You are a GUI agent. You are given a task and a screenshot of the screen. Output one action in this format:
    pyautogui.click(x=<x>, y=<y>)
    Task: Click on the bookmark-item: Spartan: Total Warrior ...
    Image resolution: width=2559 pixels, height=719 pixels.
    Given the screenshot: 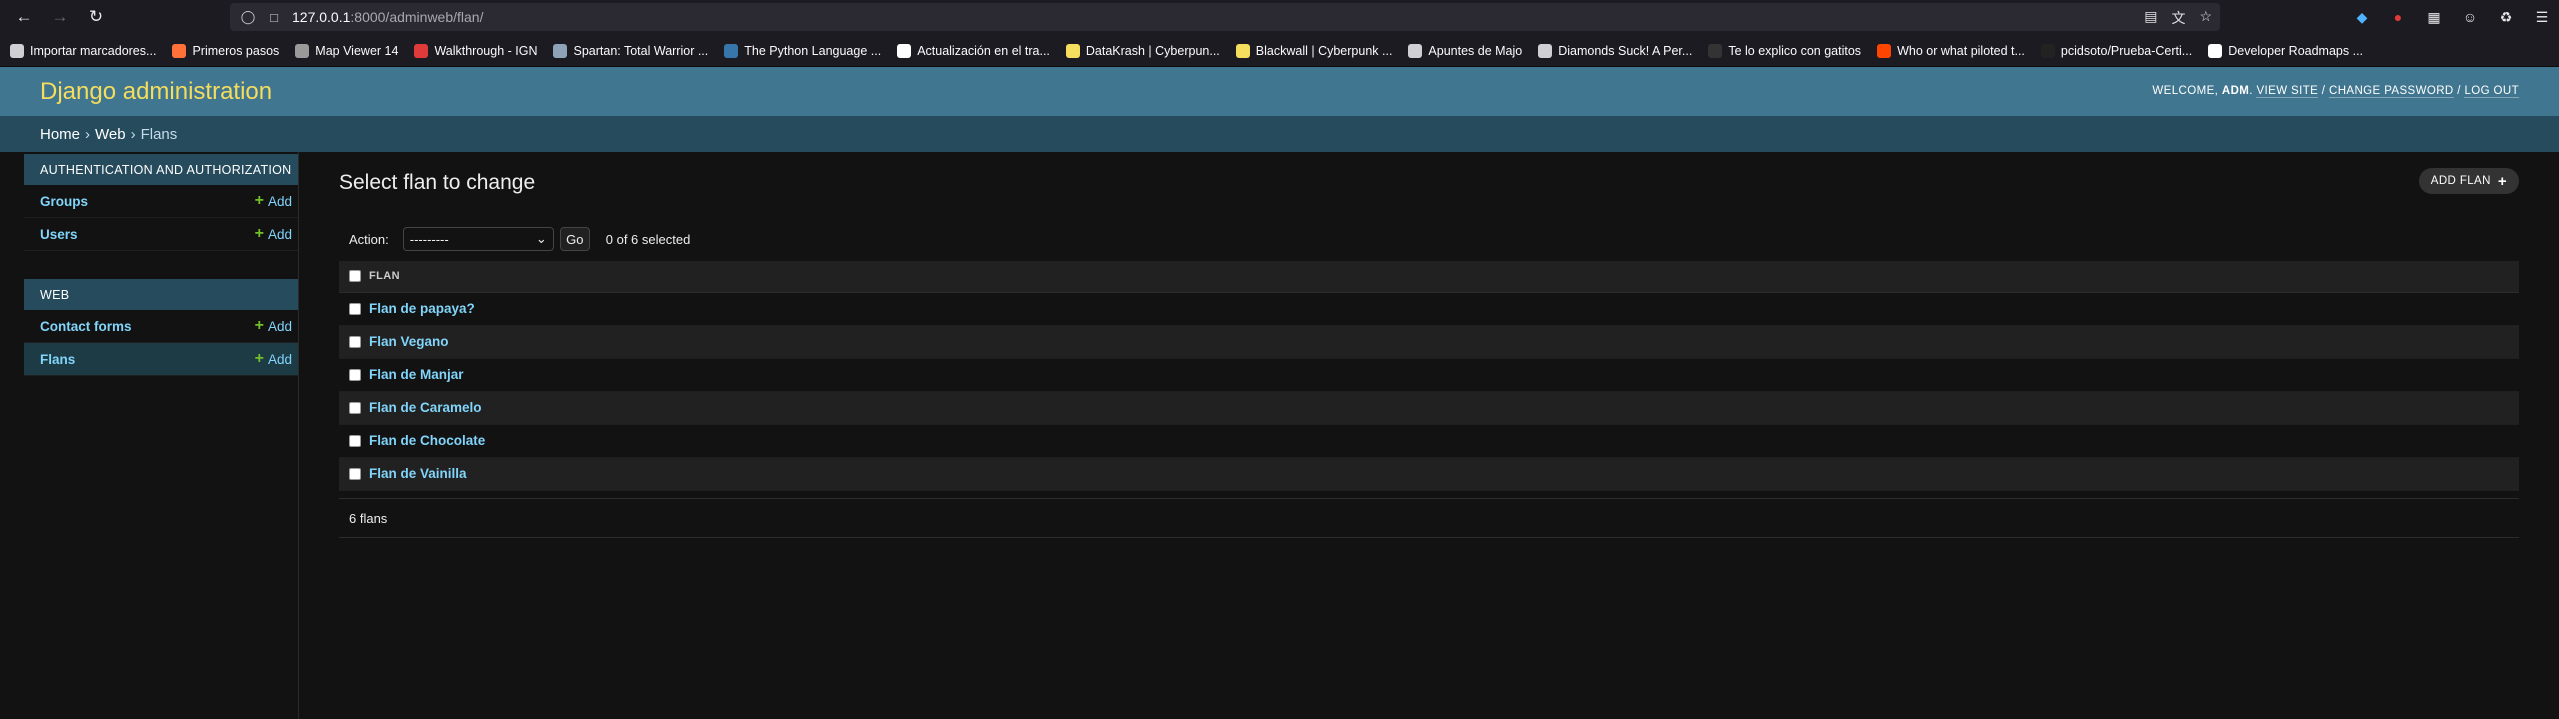 What is the action you would take?
    pyautogui.click(x=630, y=50)
    